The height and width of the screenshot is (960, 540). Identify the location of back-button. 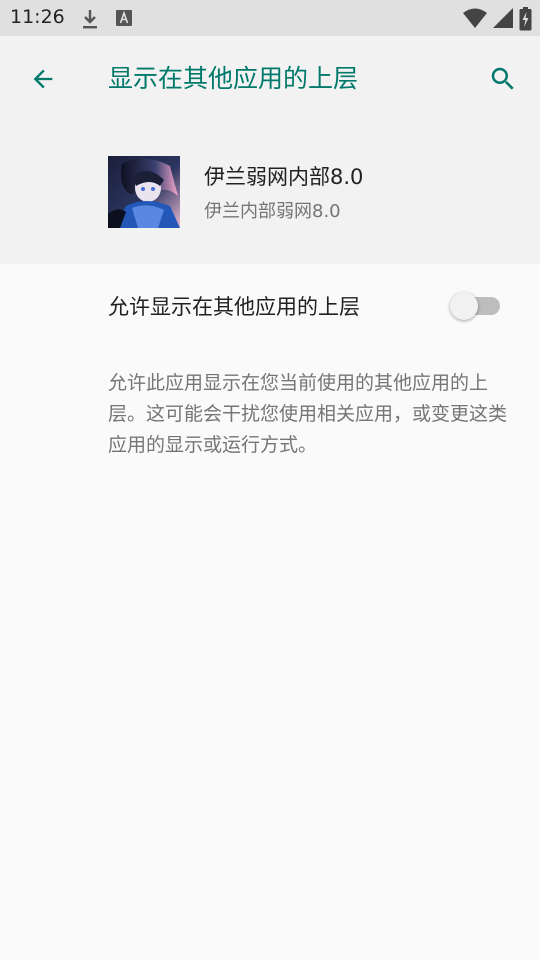
(43, 79).